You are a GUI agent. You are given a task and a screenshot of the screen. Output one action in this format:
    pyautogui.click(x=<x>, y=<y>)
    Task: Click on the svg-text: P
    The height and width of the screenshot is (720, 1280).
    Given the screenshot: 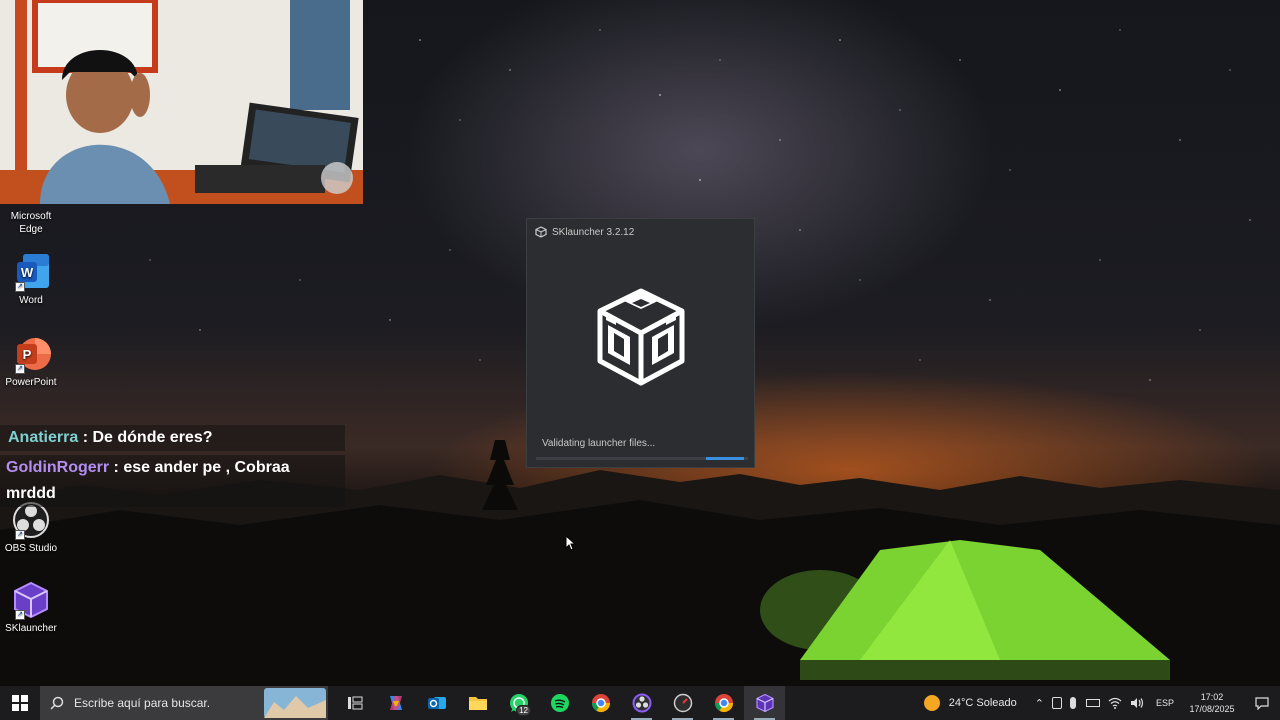 What is the action you would take?
    pyautogui.click(x=27, y=354)
    